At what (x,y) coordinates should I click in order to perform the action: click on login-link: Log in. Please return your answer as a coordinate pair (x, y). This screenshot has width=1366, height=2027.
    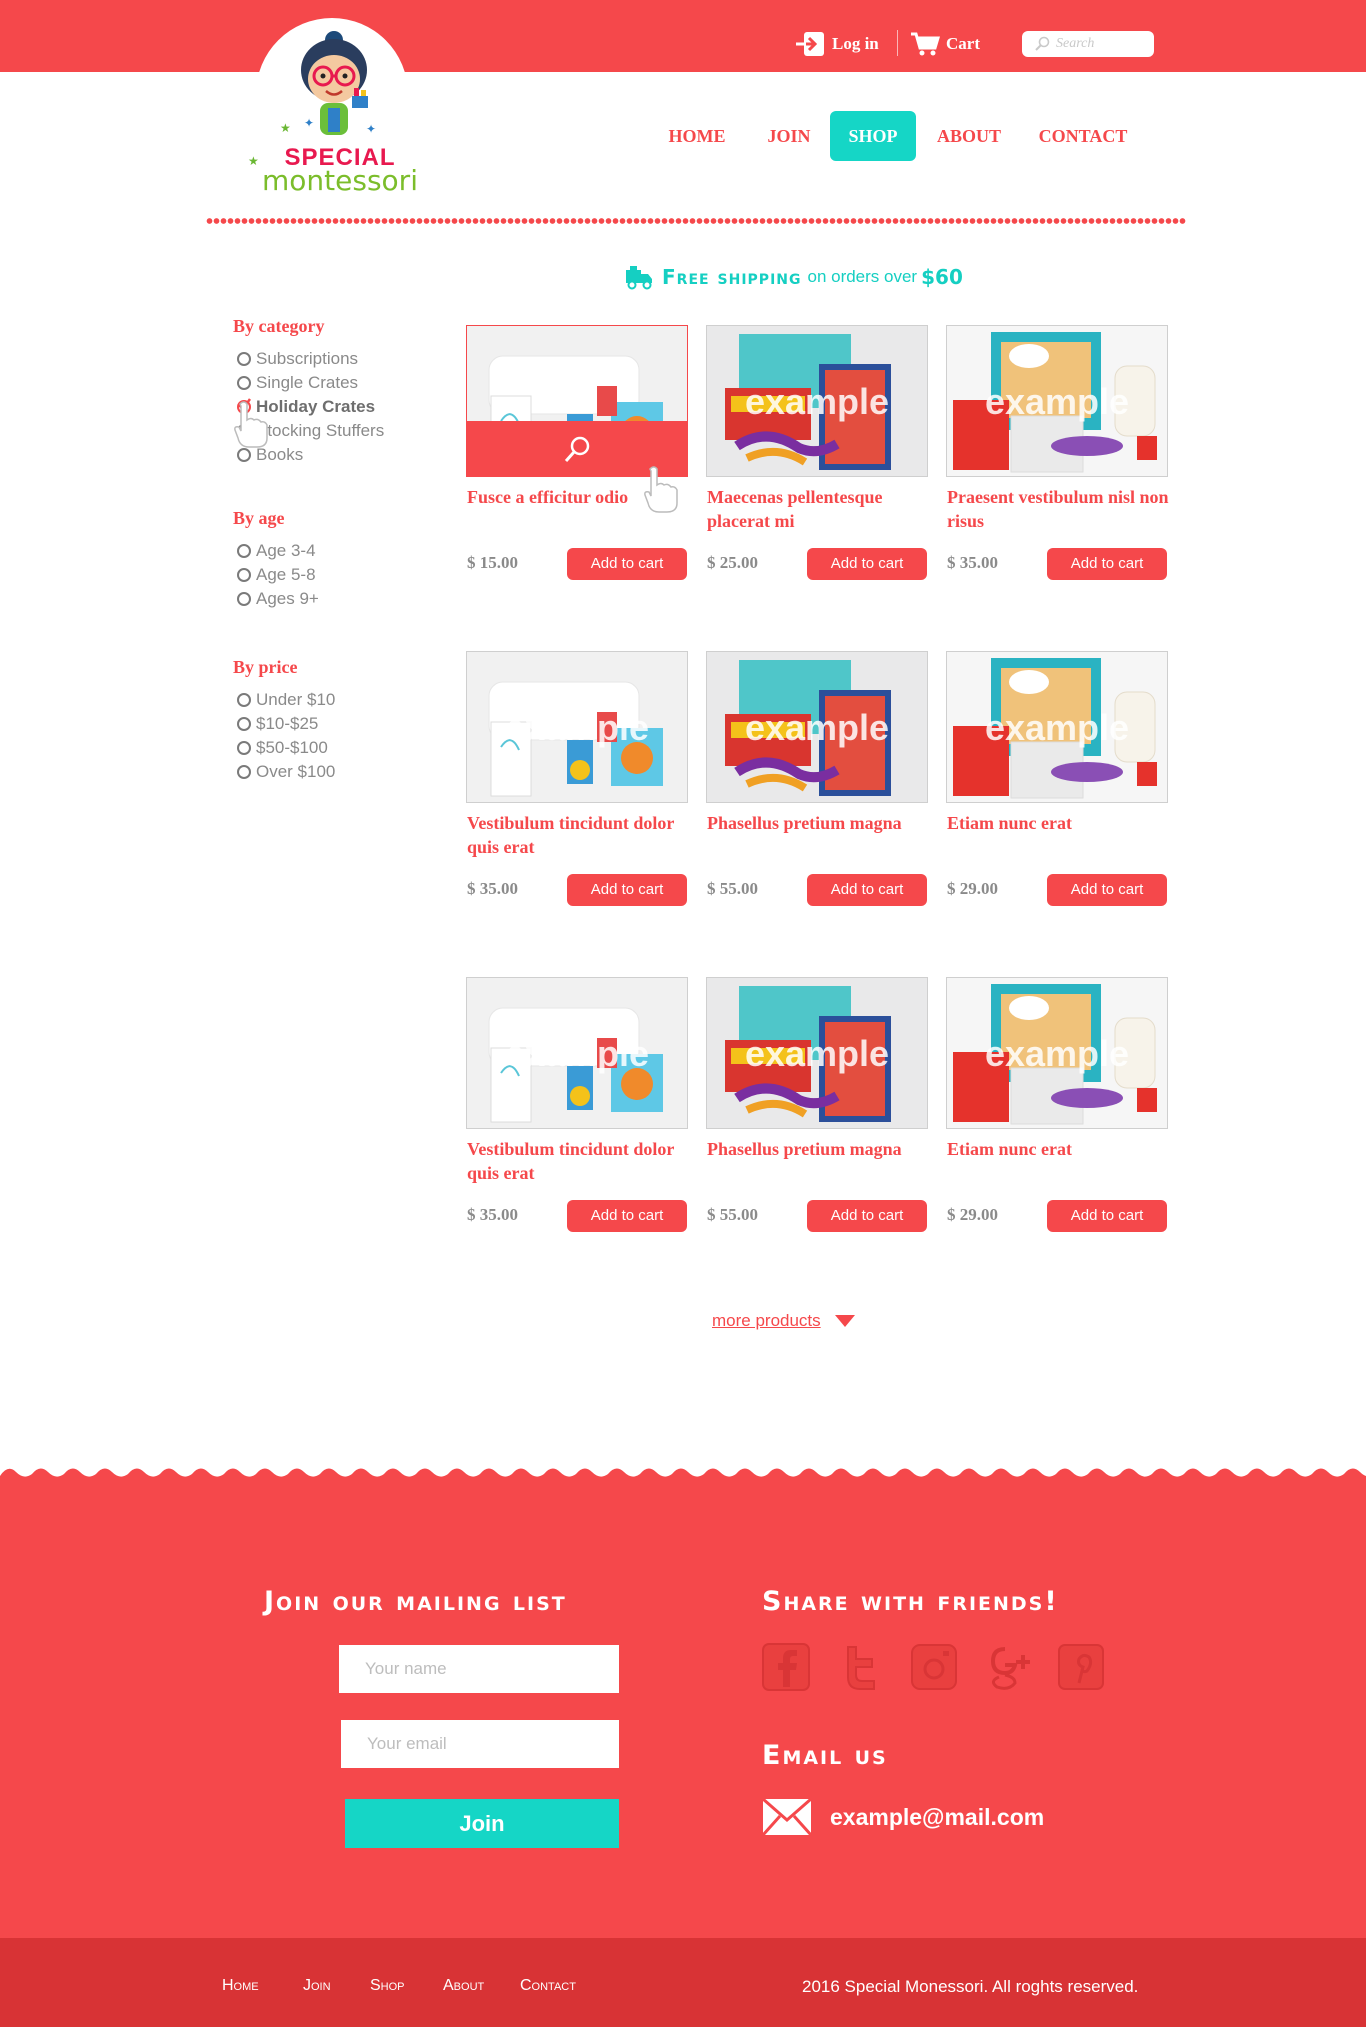
    Looking at the image, I should click on (837, 44).